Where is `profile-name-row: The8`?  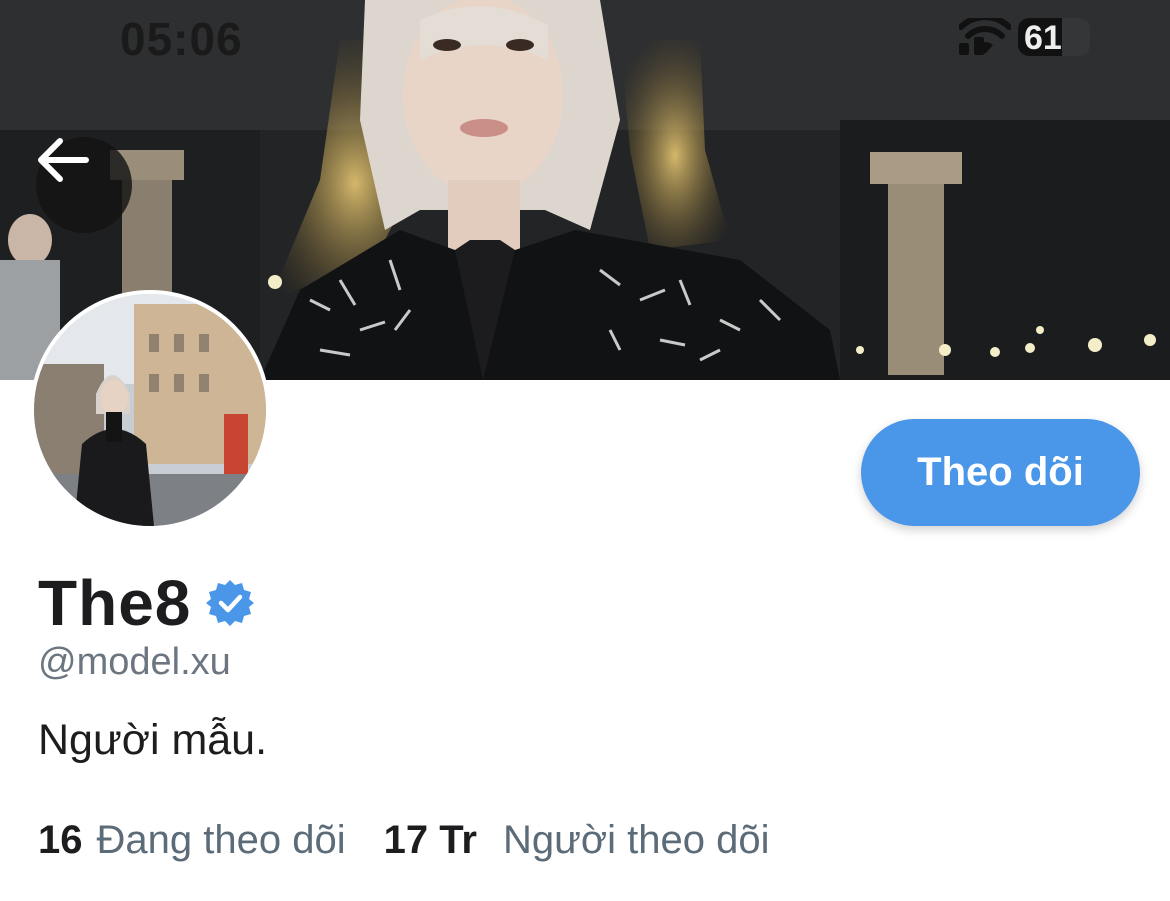
profile-name-row: The8 is located at coordinates (146, 603).